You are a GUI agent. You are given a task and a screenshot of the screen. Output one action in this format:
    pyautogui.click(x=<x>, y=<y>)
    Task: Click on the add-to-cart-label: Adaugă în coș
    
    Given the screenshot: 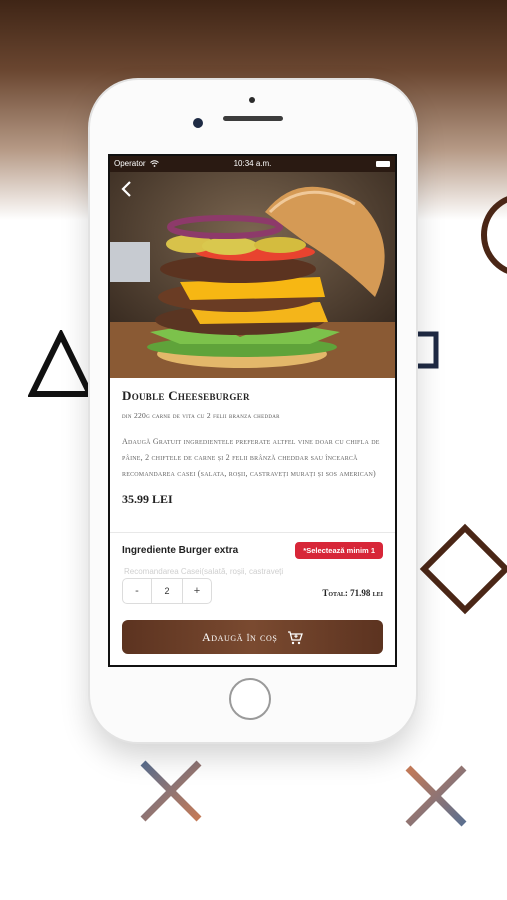 What is the action you would take?
    pyautogui.click(x=240, y=637)
    